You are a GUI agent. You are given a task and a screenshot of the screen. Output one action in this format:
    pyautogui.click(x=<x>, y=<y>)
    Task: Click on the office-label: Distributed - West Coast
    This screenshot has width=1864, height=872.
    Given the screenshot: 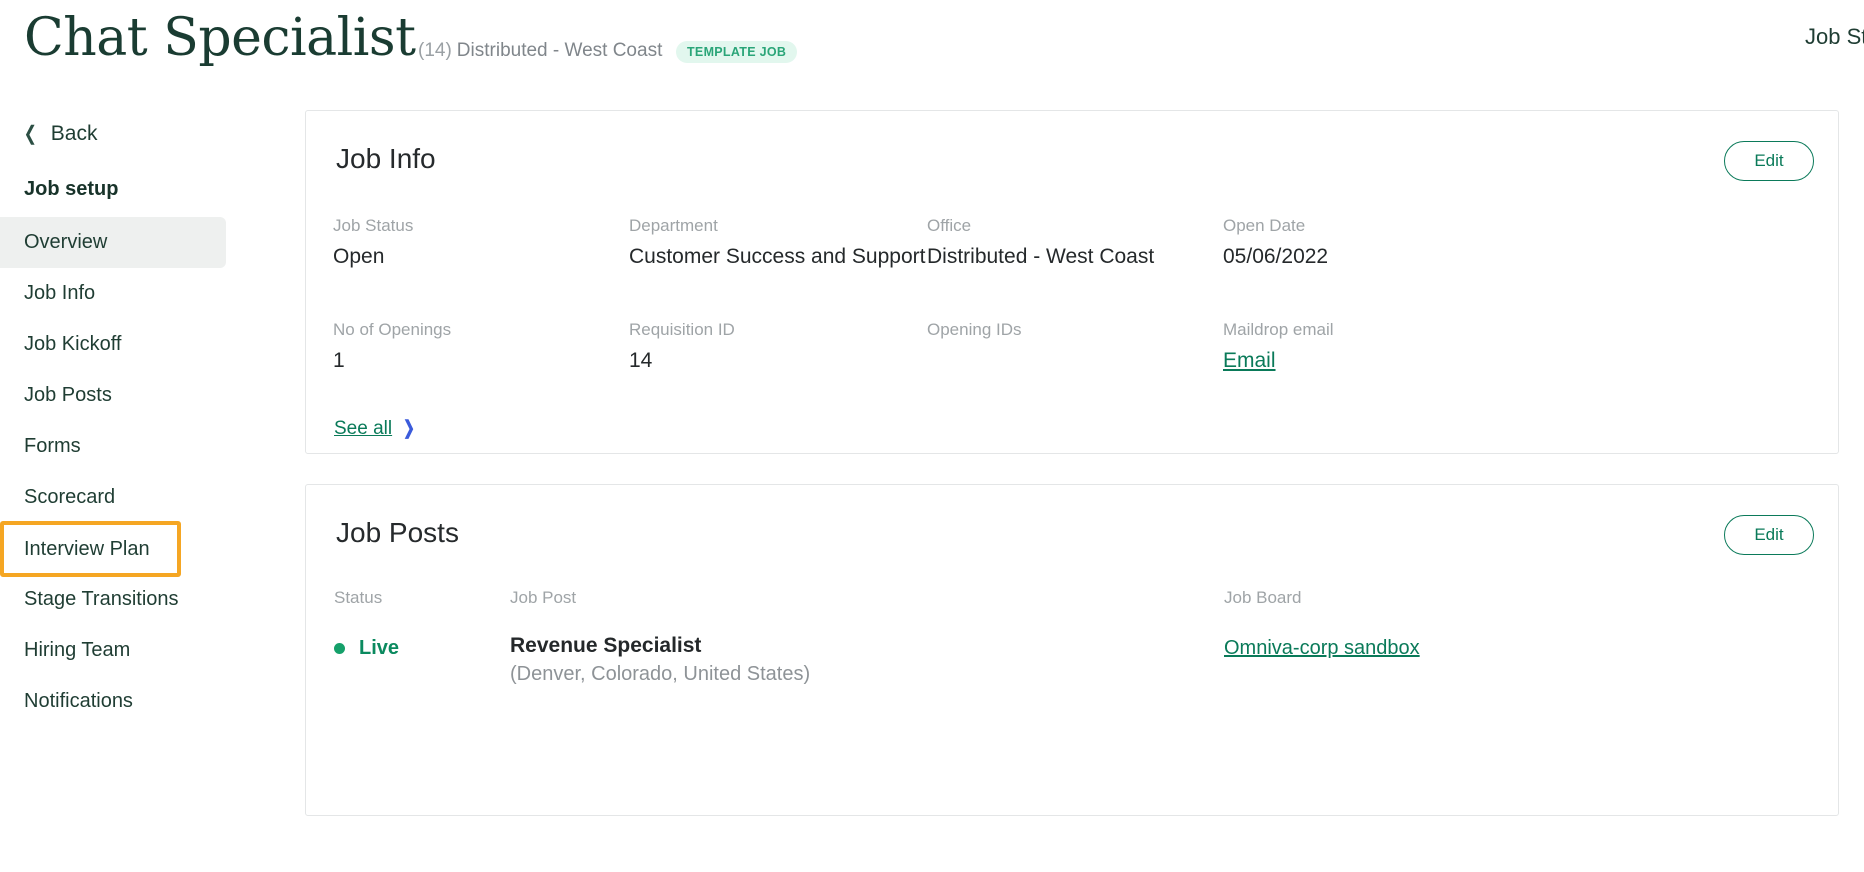 What is the action you would take?
    pyautogui.click(x=559, y=50)
    